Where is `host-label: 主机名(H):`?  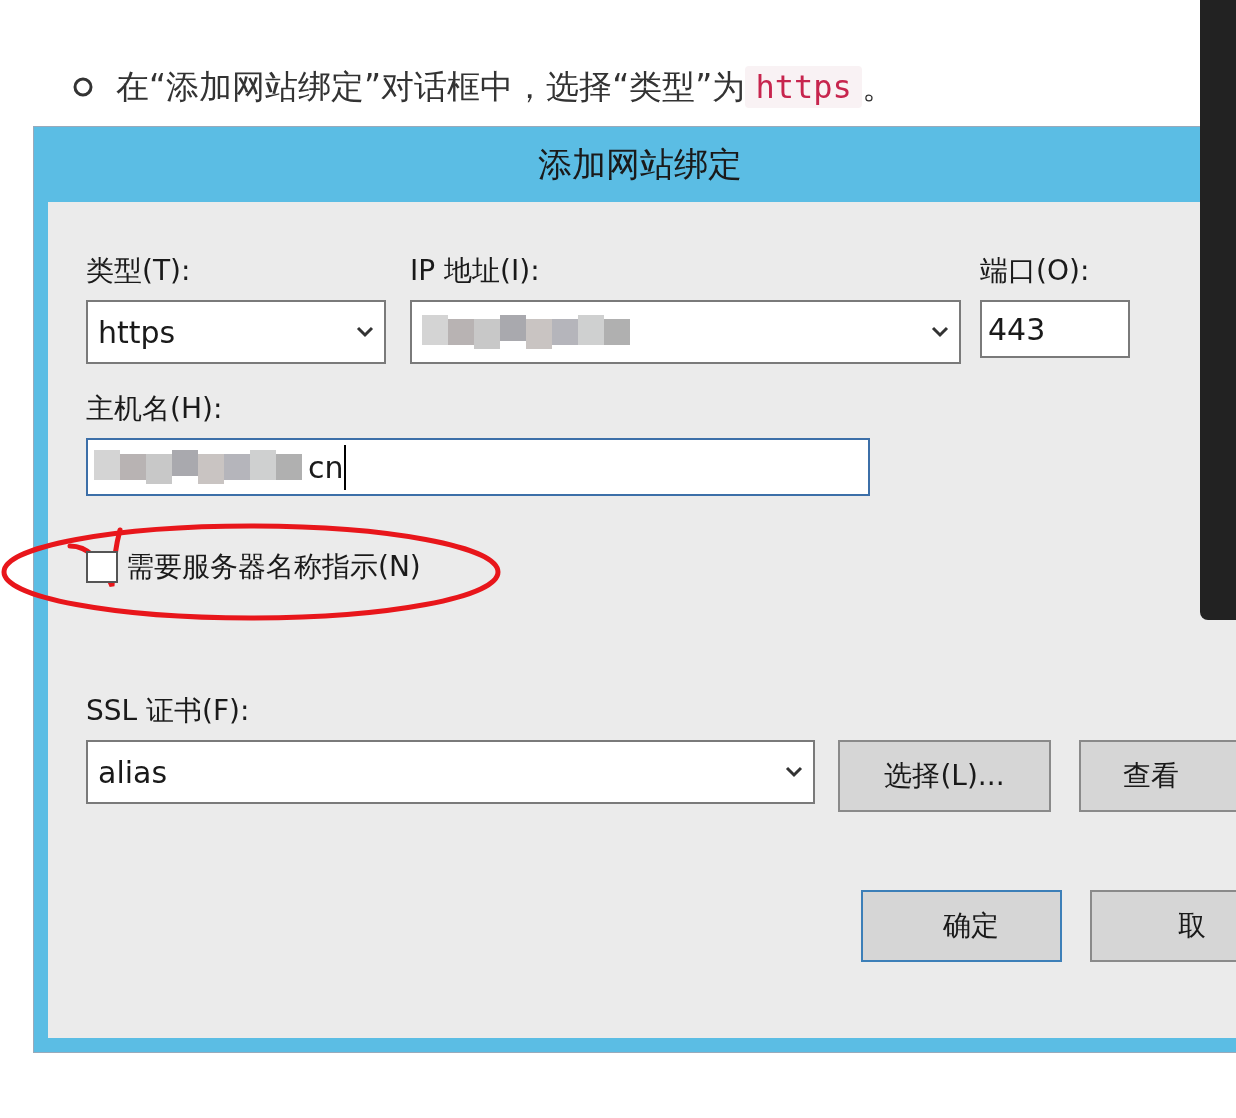 host-label: 主机名(H): is located at coordinates (154, 409).